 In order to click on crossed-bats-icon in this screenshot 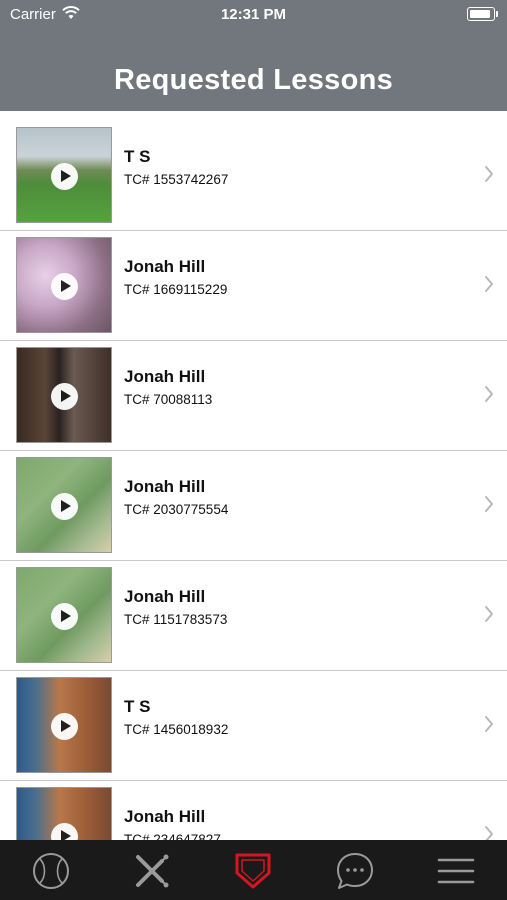, I will do `click(152, 871)`.